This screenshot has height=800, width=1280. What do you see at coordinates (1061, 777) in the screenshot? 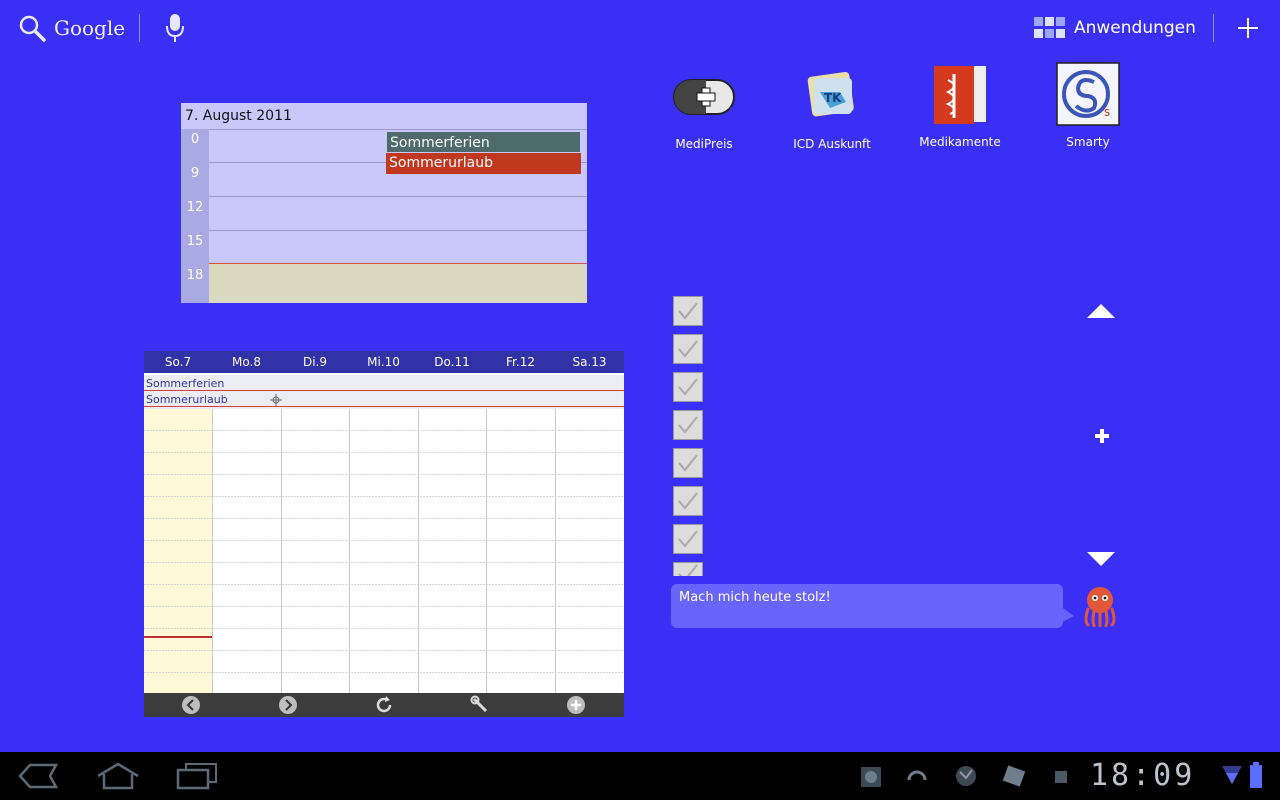
I see `usb-icon` at bounding box center [1061, 777].